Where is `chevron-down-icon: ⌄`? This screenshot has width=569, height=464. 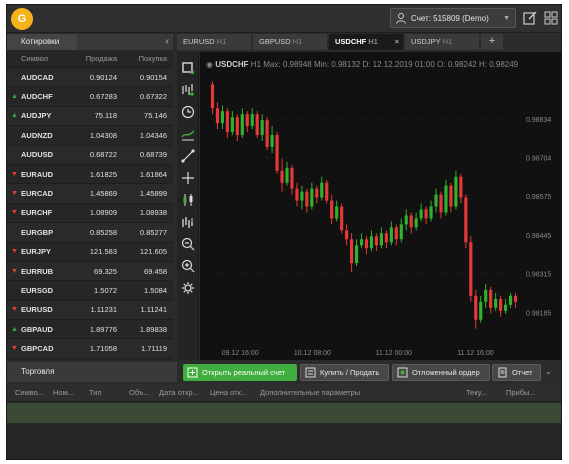
chevron-down-icon: ⌄ is located at coordinates (548, 371).